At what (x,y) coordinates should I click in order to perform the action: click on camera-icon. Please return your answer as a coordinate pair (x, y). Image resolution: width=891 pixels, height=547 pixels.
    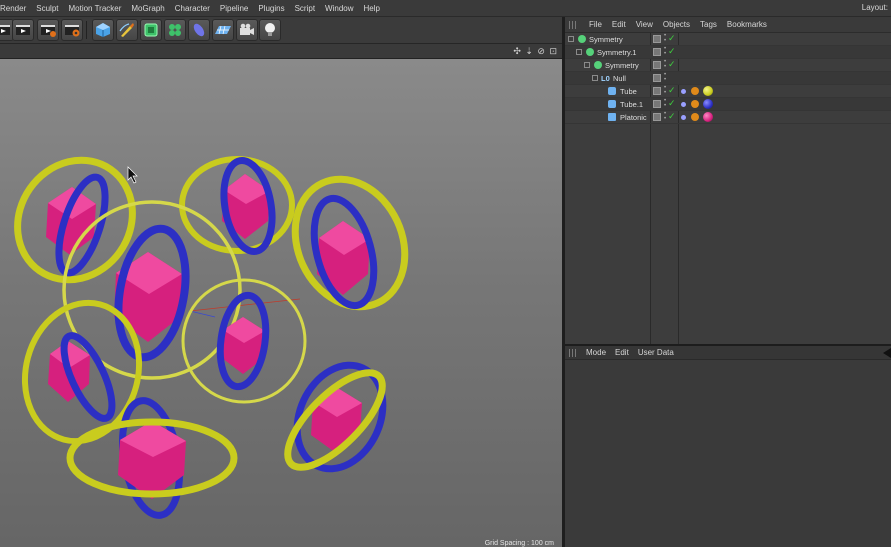
    Looking at the image, I should click on (247, 30).